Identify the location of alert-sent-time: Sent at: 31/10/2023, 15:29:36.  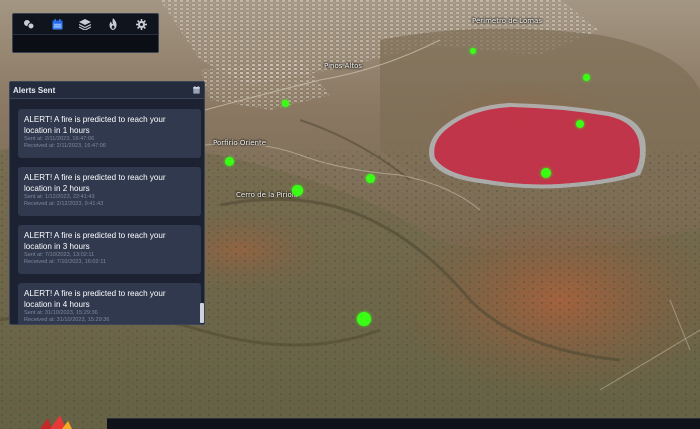
(61, 313).